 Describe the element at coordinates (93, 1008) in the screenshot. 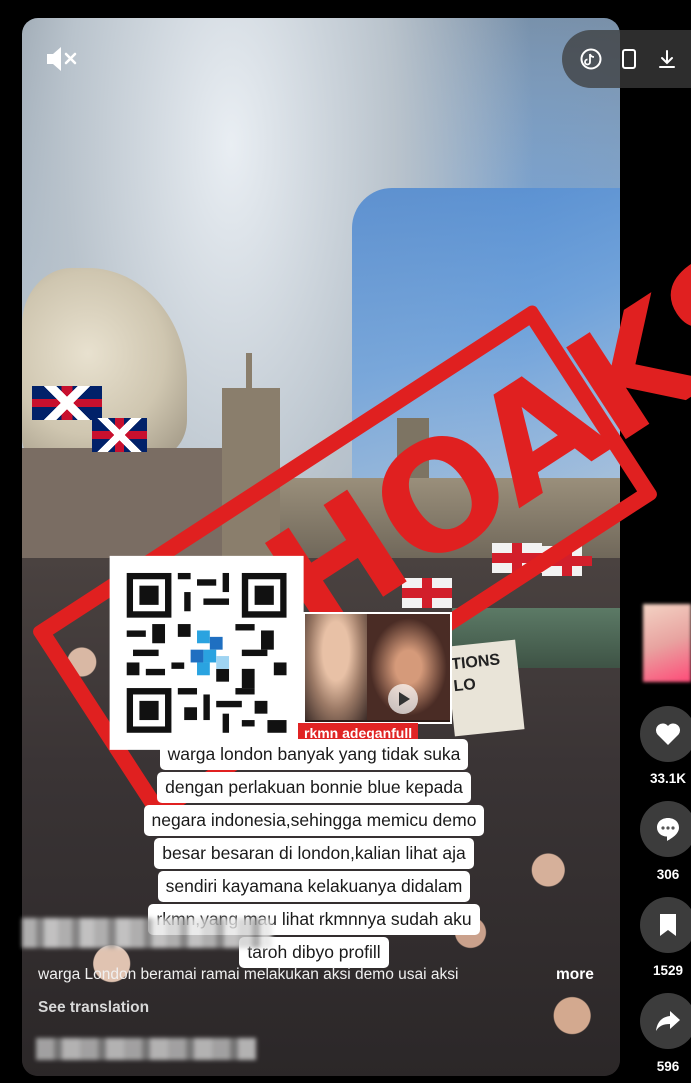

I see `see-translation-link: See translation` at that location.